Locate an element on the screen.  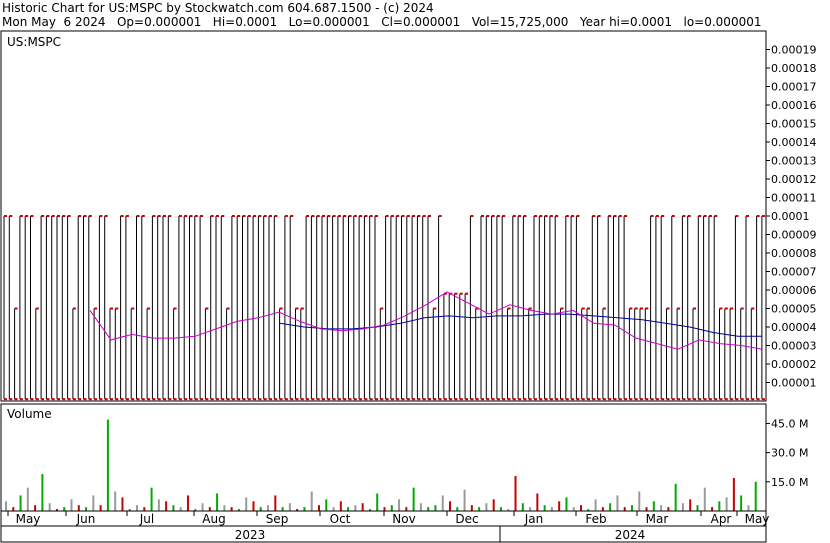
month-label: Feb is located at coordinates (595, 519).